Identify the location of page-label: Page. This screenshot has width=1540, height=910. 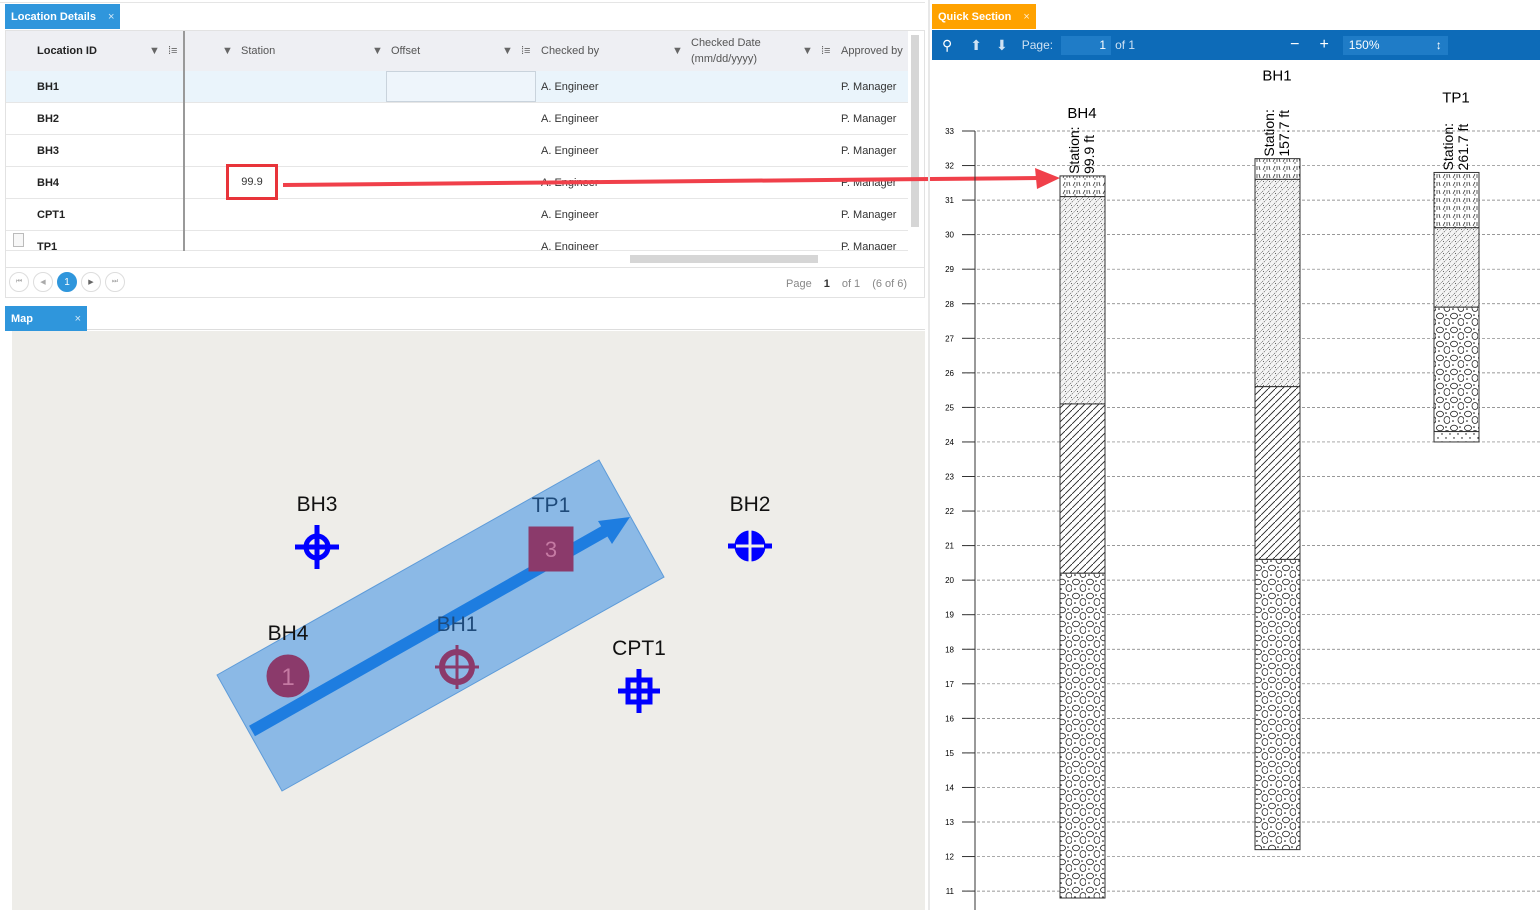
(799, 284).